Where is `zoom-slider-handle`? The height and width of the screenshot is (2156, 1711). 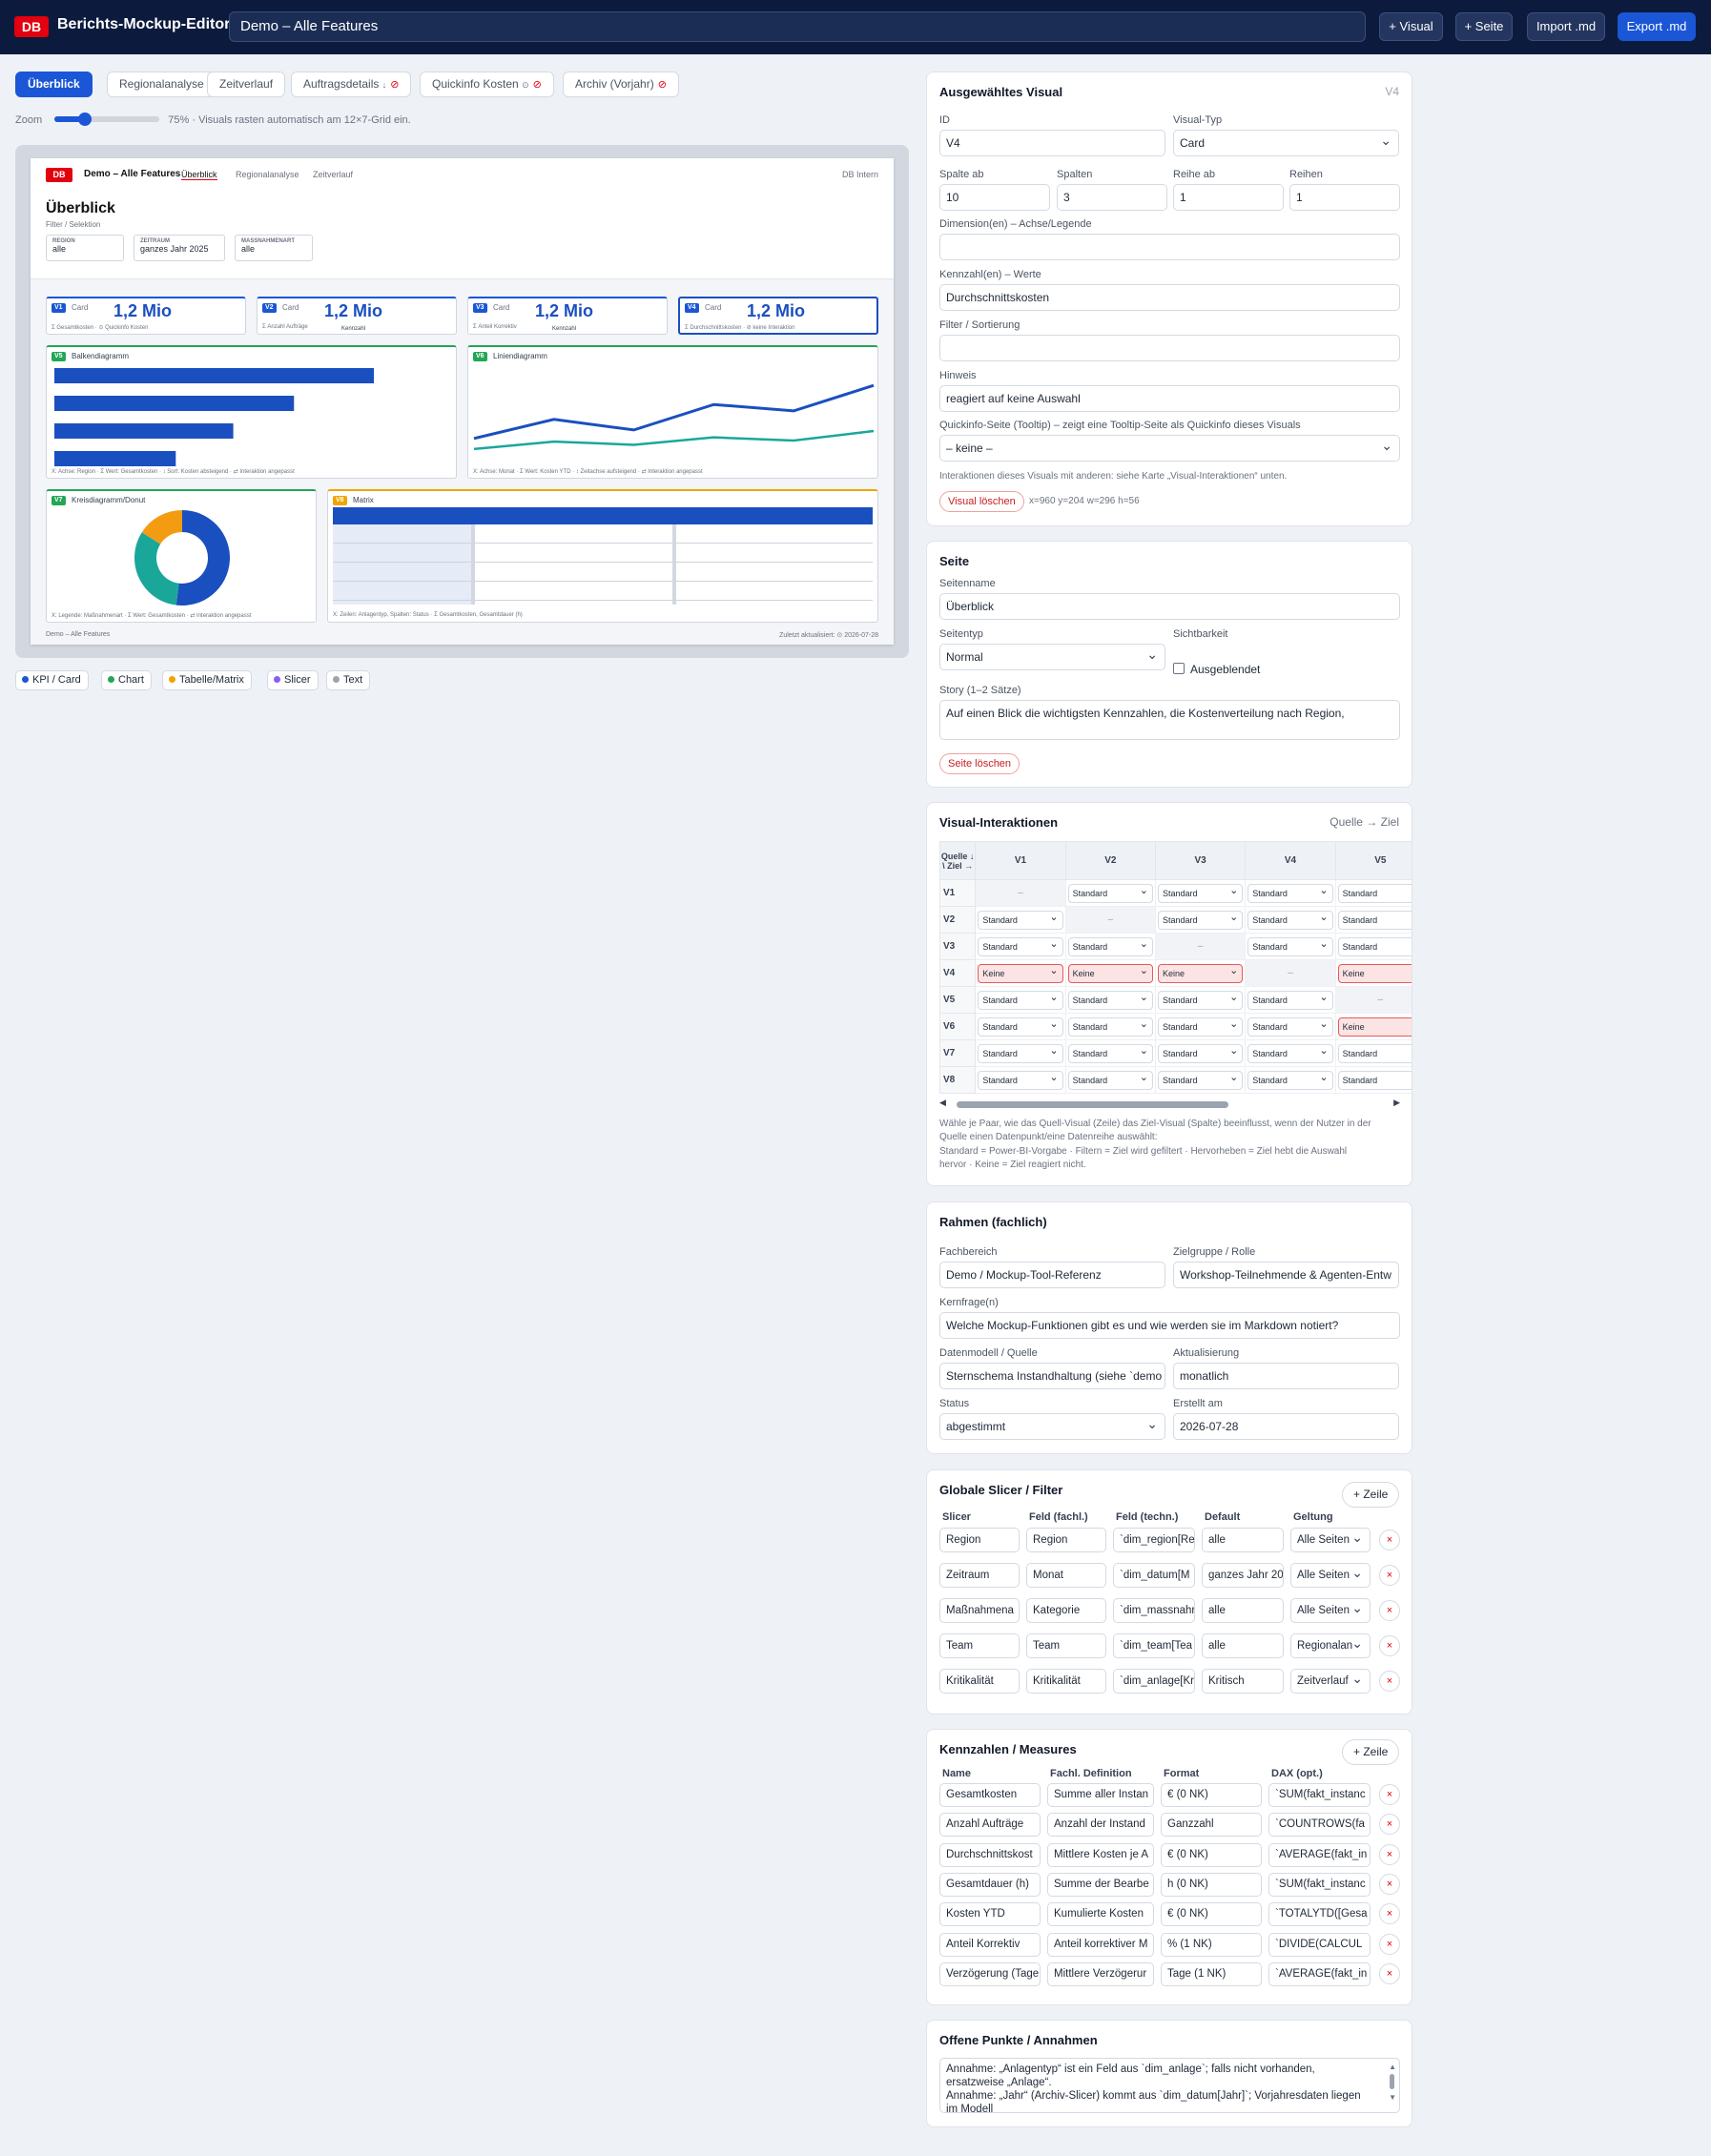
zoom-slider-handle is located at coordinates (84, 119).